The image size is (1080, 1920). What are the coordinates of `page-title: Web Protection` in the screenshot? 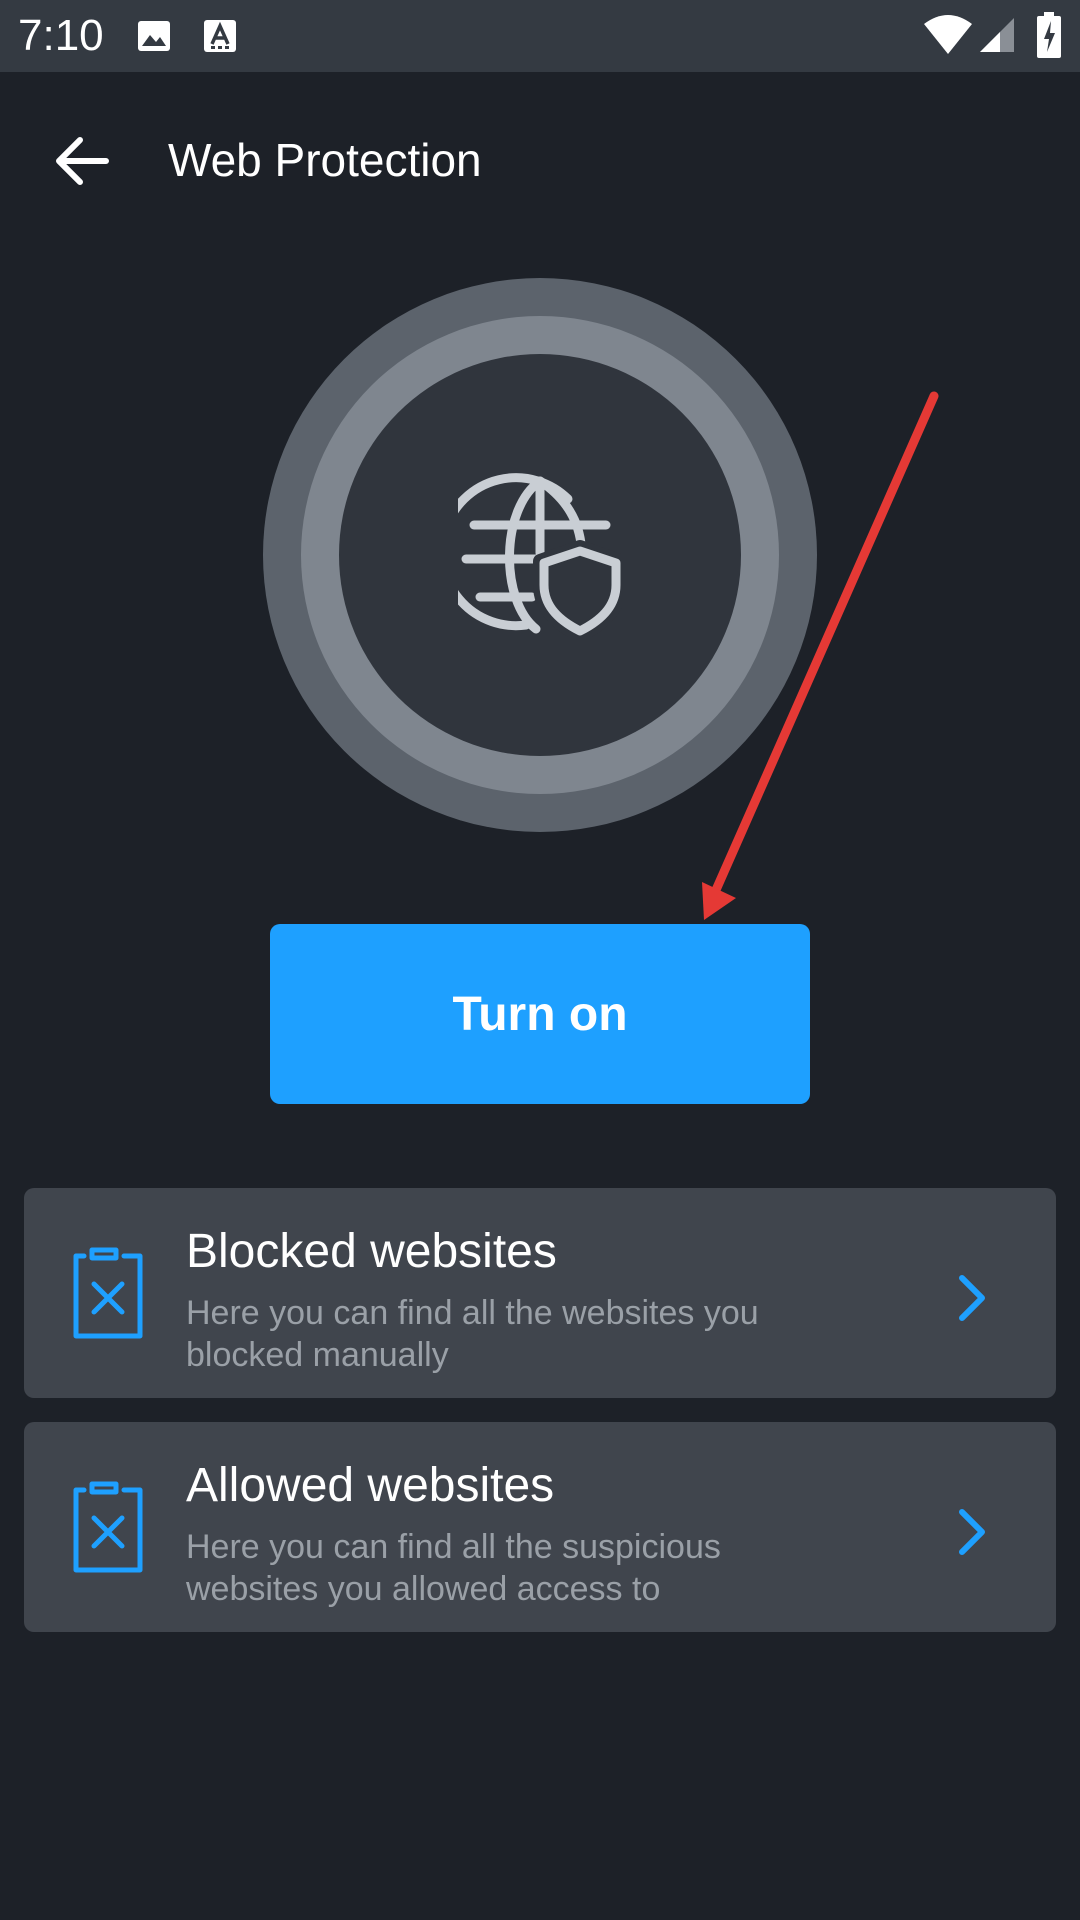 It's located at (325, 160).